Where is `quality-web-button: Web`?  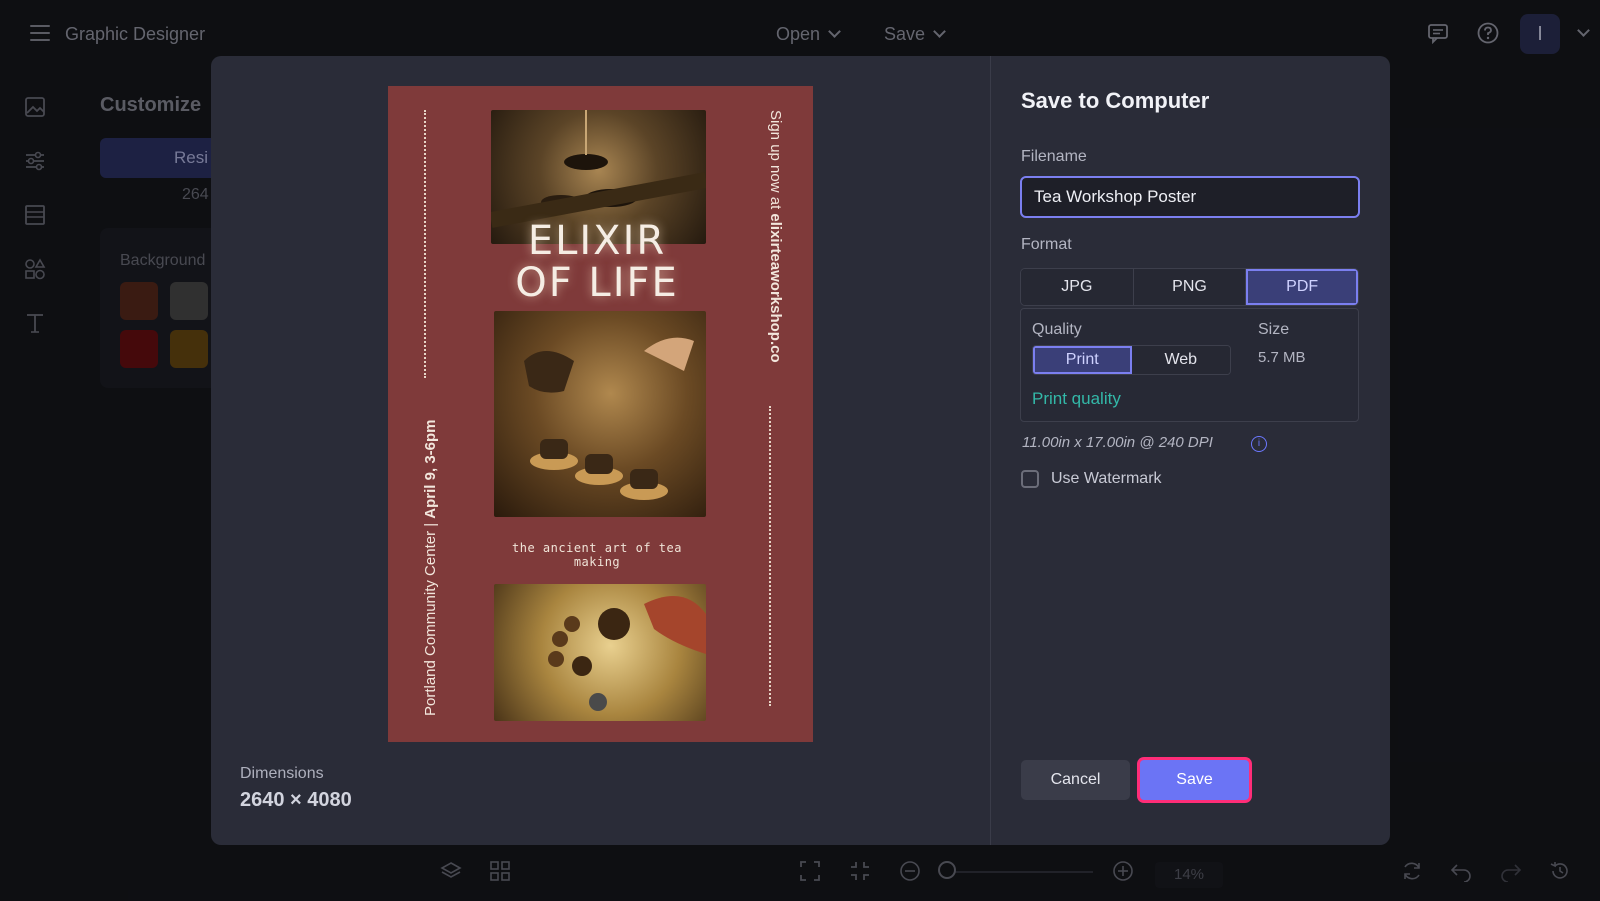
quality-web-button: Web is located at coordinates (1180, 360).